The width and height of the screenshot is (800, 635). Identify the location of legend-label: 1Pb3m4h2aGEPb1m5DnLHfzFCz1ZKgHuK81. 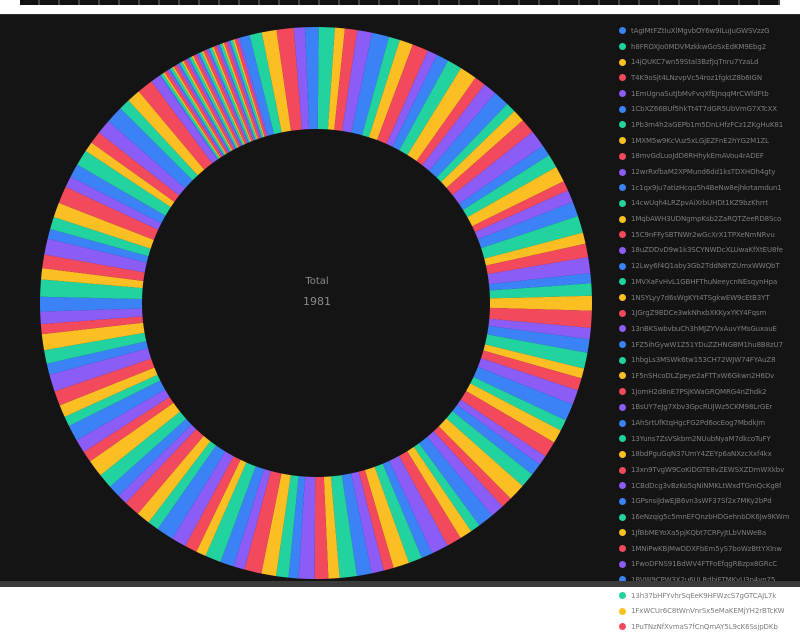
(707, 124).